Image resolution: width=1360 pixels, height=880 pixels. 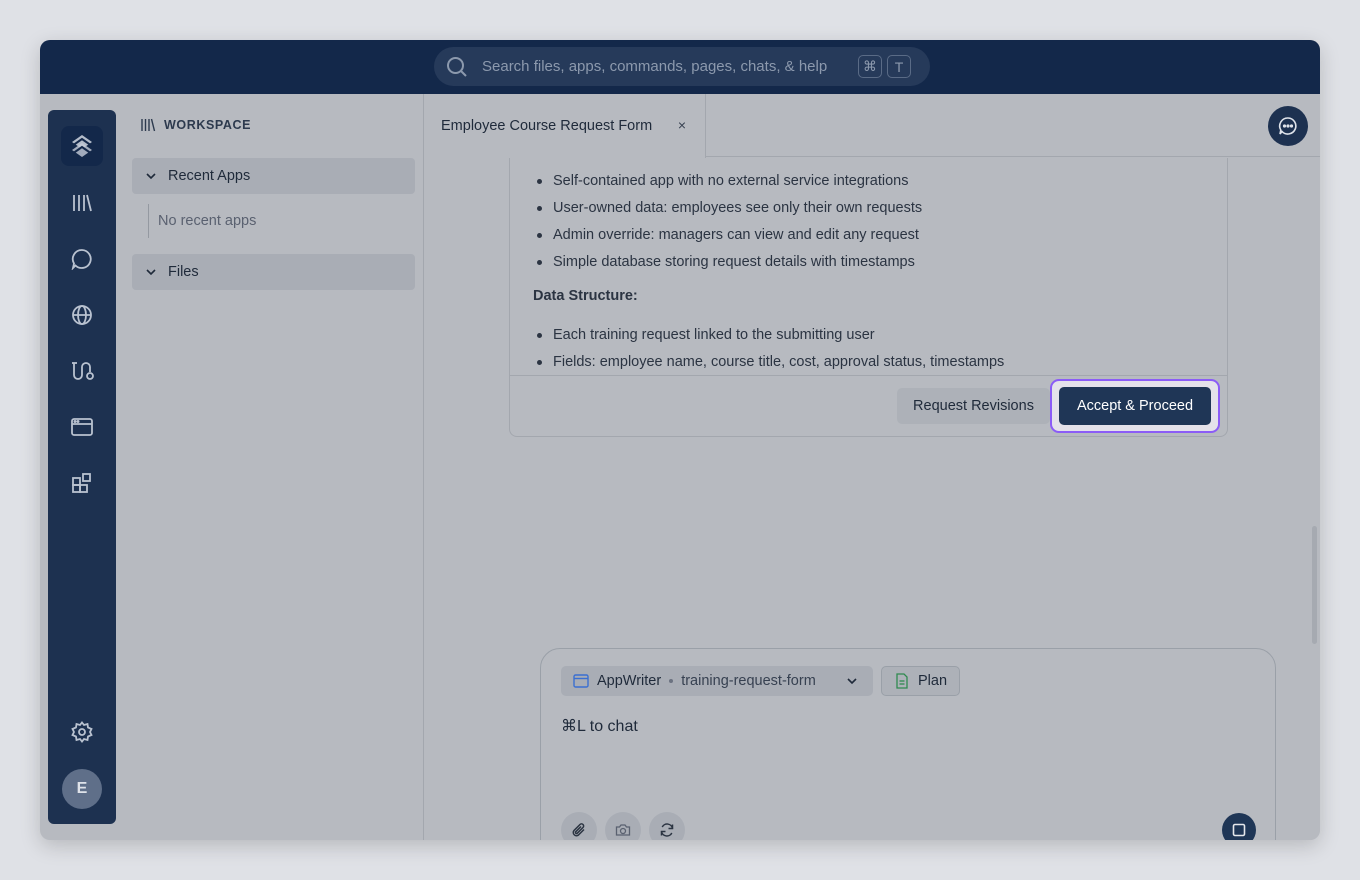 I want to click on attach-button, so click(x=579, y=826).